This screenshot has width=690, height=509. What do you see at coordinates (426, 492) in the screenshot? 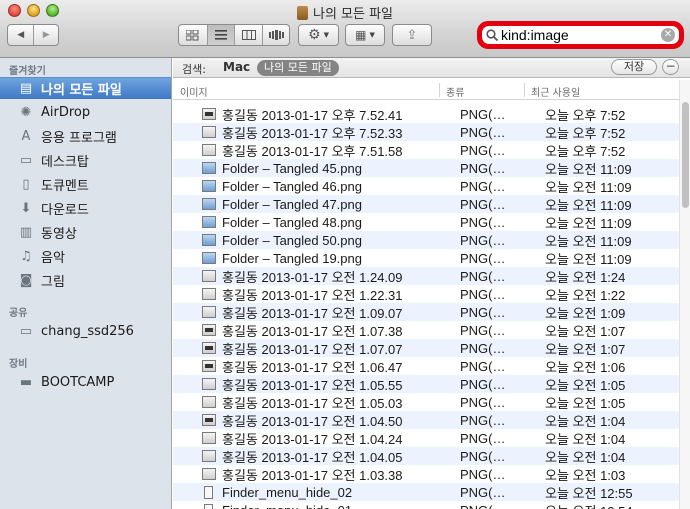
I see `file-row: Finder_menu_hide_02 PNG(… 오늘 오전 12:55` at bounding box center [426, 492].